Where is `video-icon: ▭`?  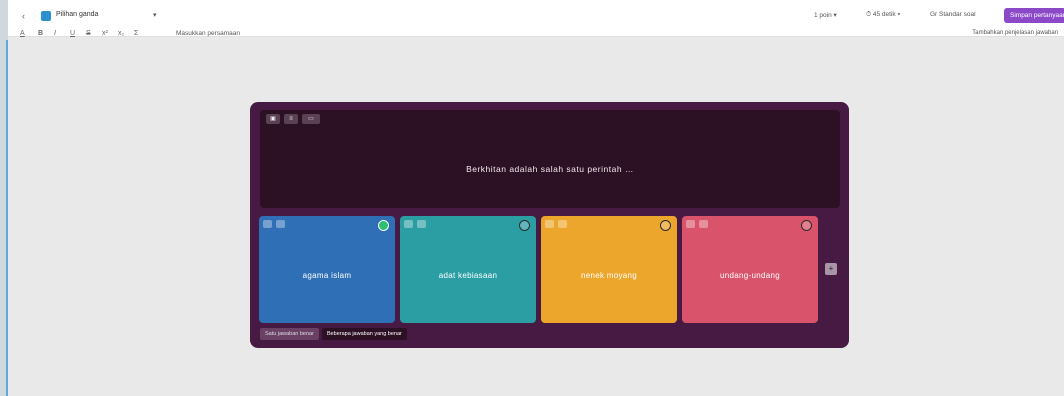
video-icon: ▭ is located at coordinates (311, 119).